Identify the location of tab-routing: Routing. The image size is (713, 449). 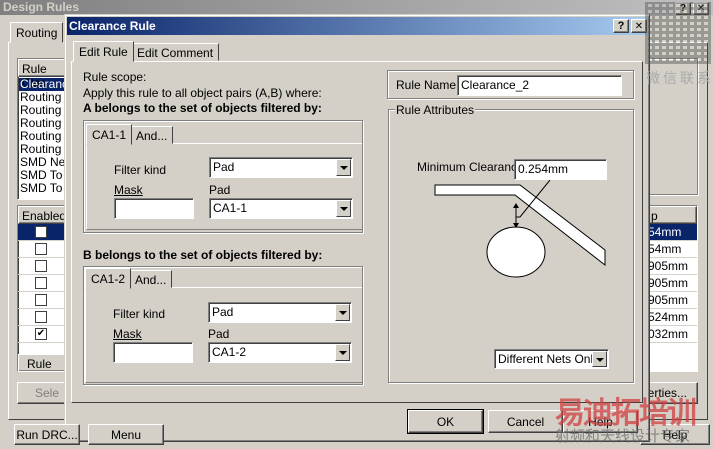
(37, 32).